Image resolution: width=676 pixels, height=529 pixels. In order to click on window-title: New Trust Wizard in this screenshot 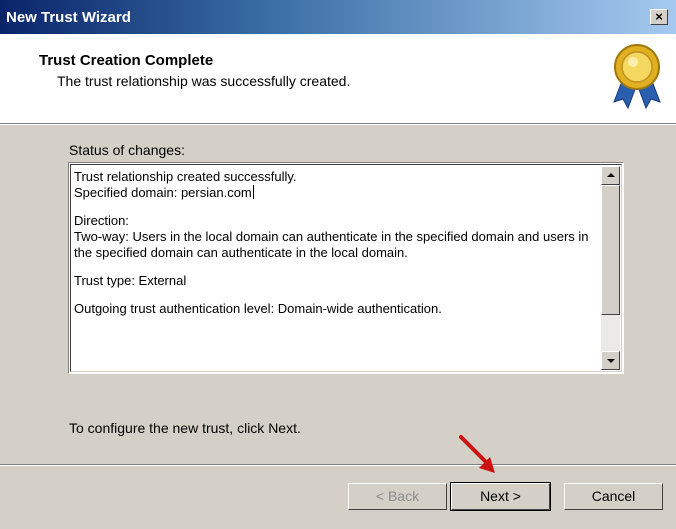, I will do `click(68, 17)`.